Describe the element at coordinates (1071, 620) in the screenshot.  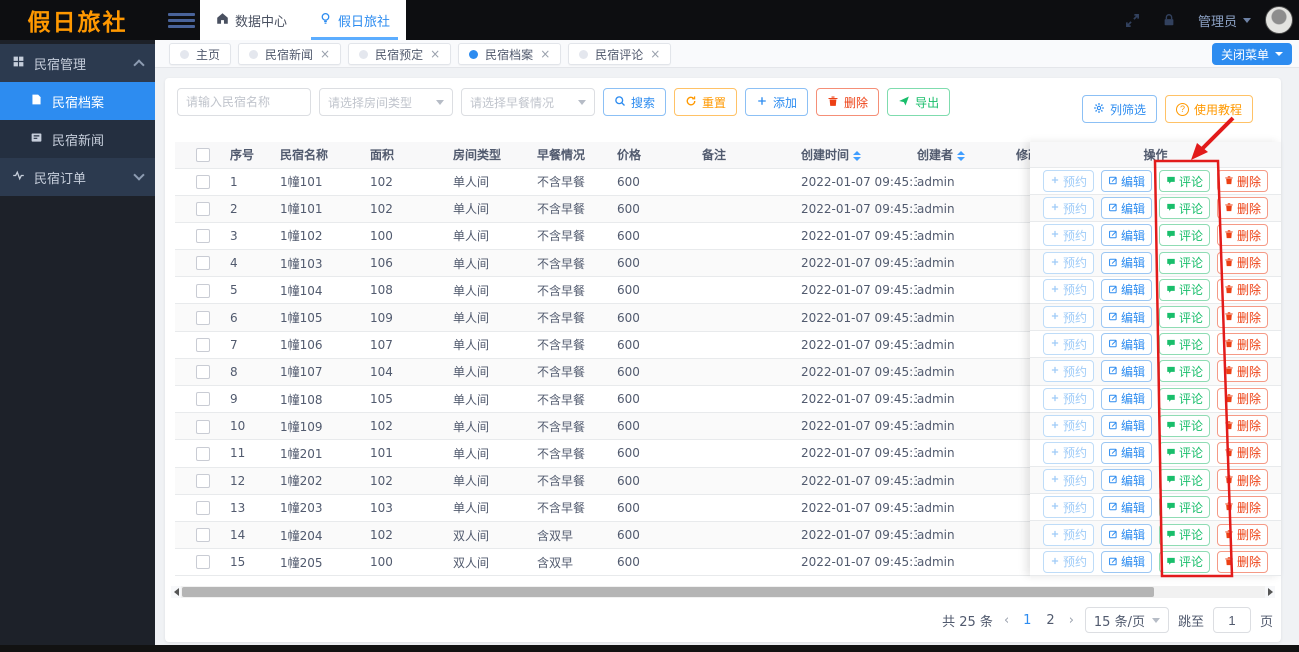
I see `next-page-icon: ›` at that location.